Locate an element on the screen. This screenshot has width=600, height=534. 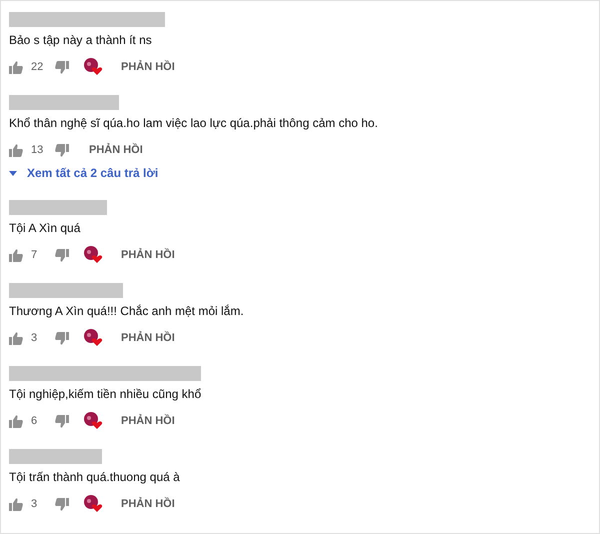
like-count: 7 is located at coordinates (34, 255).